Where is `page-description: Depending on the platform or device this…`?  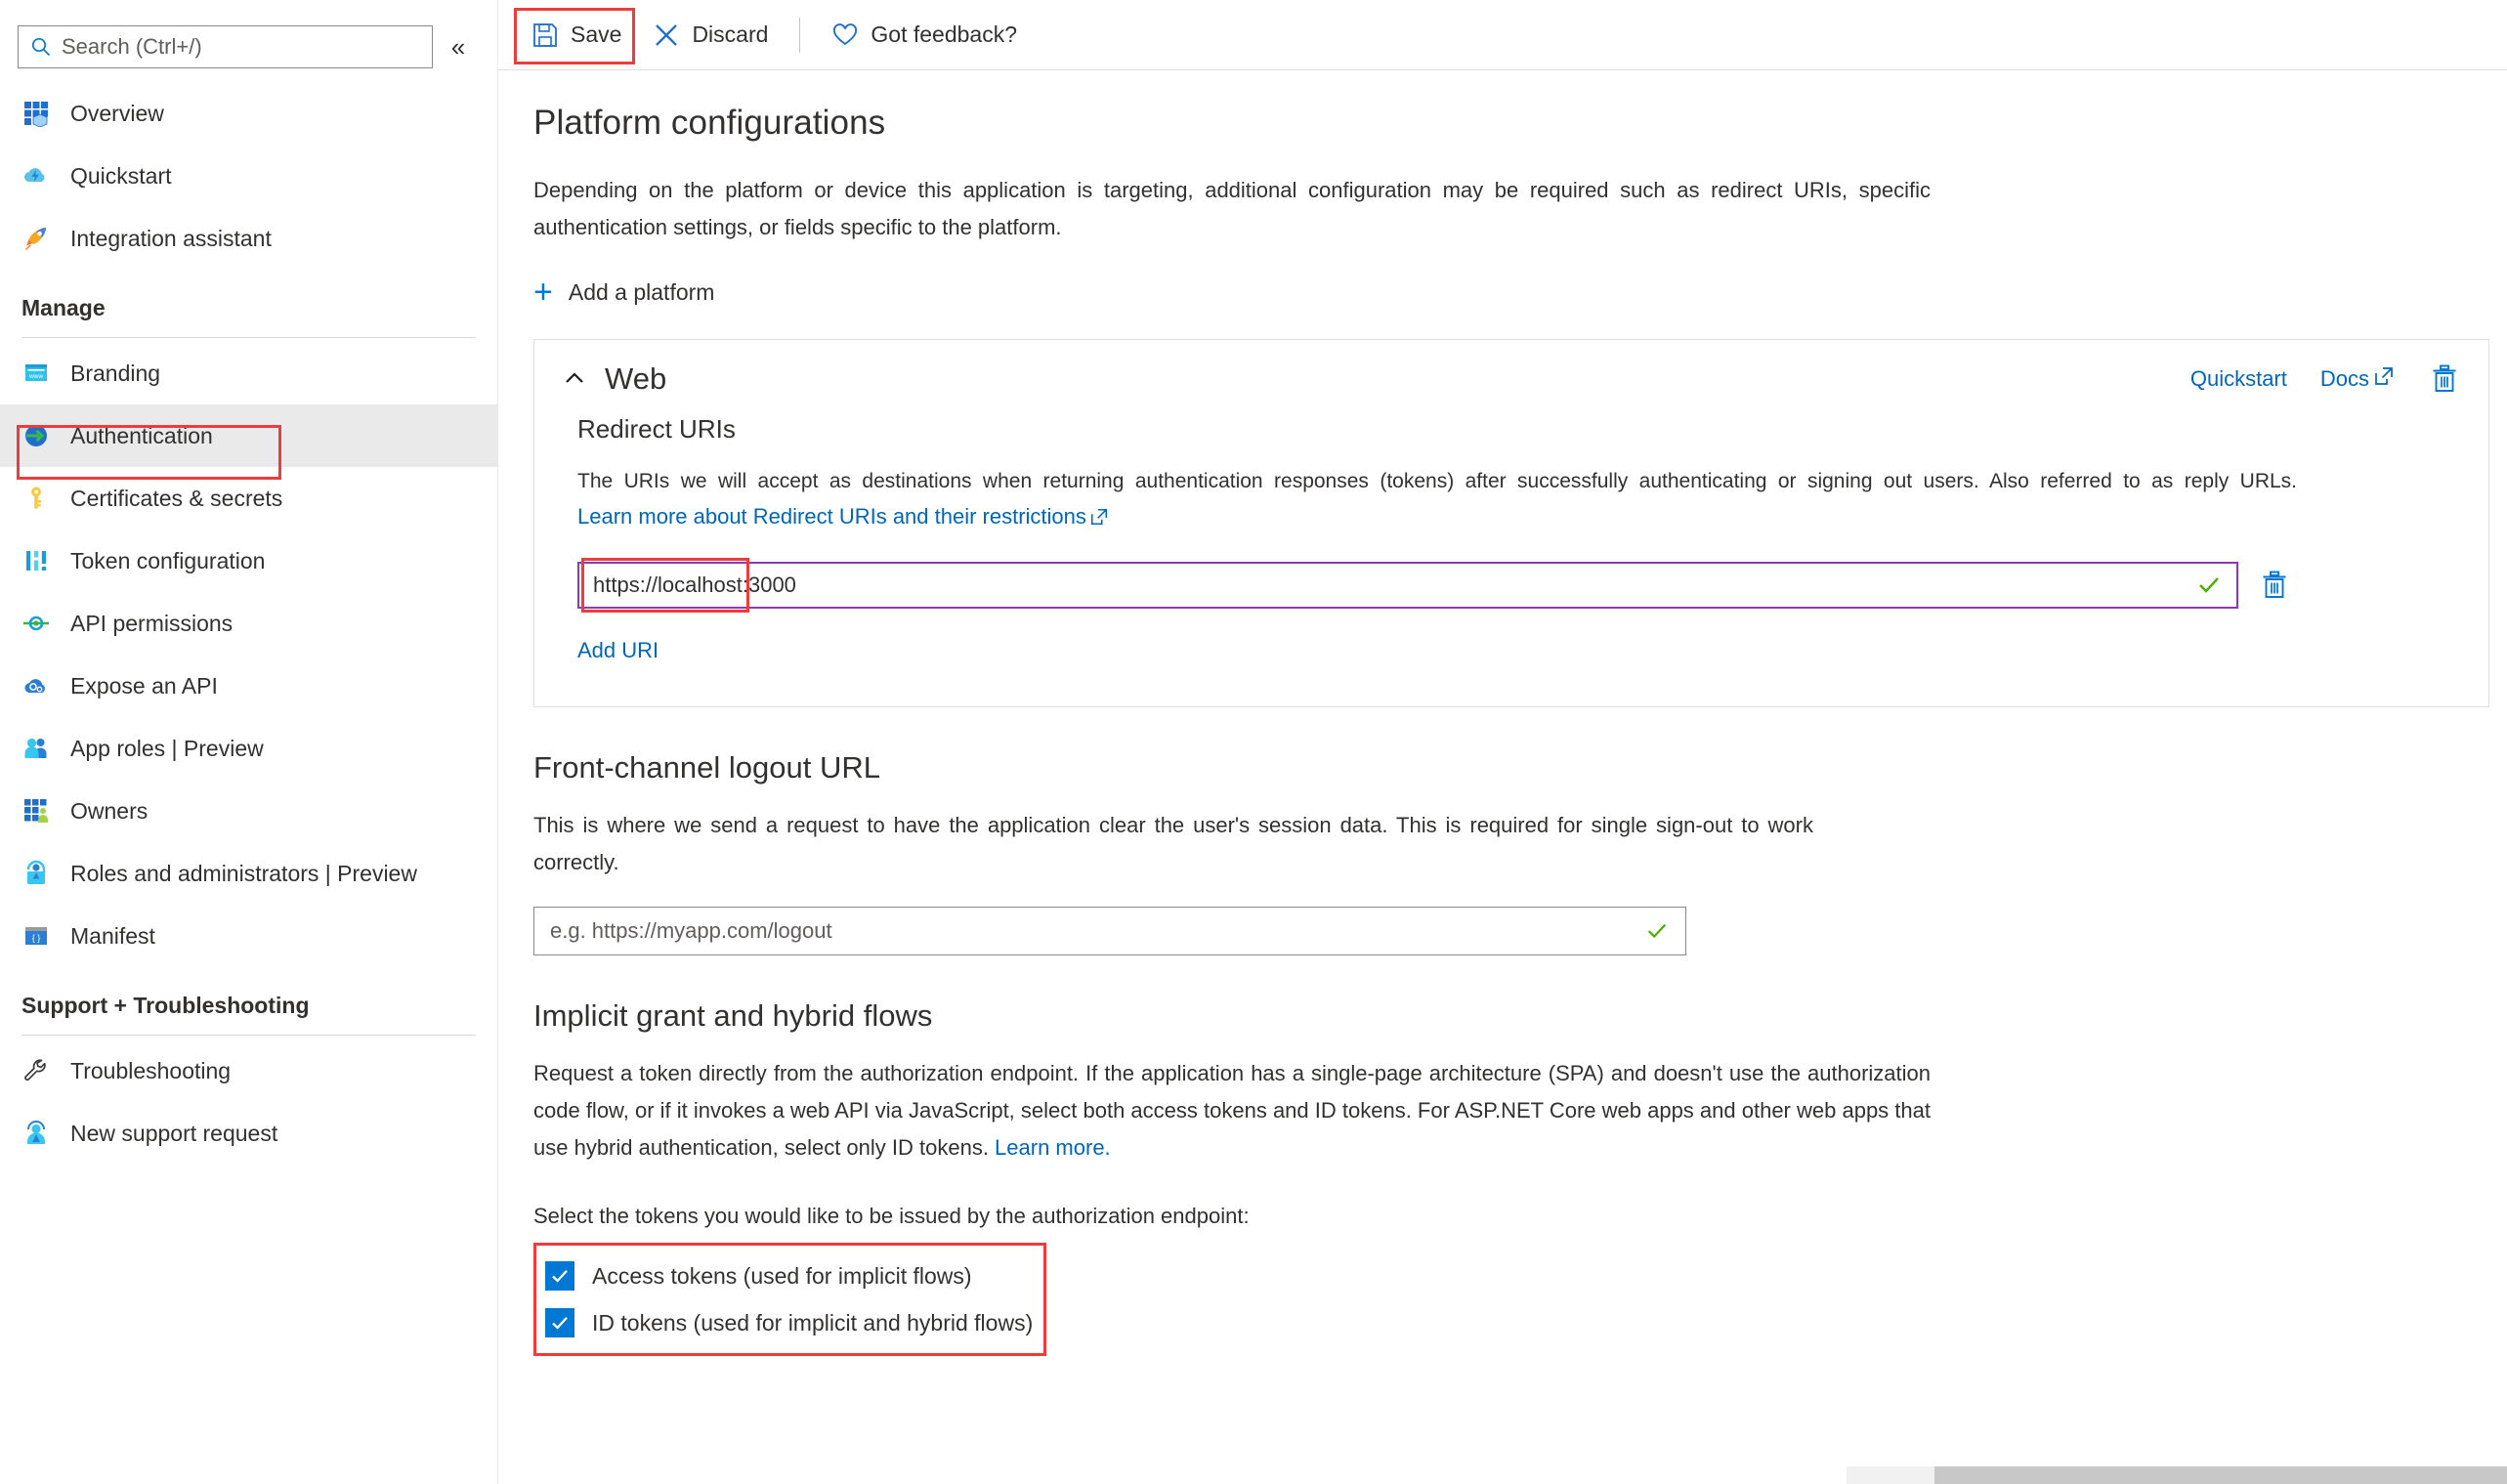 page-description: Depending on the platform or device this… is located at coordinates (1232, 208).